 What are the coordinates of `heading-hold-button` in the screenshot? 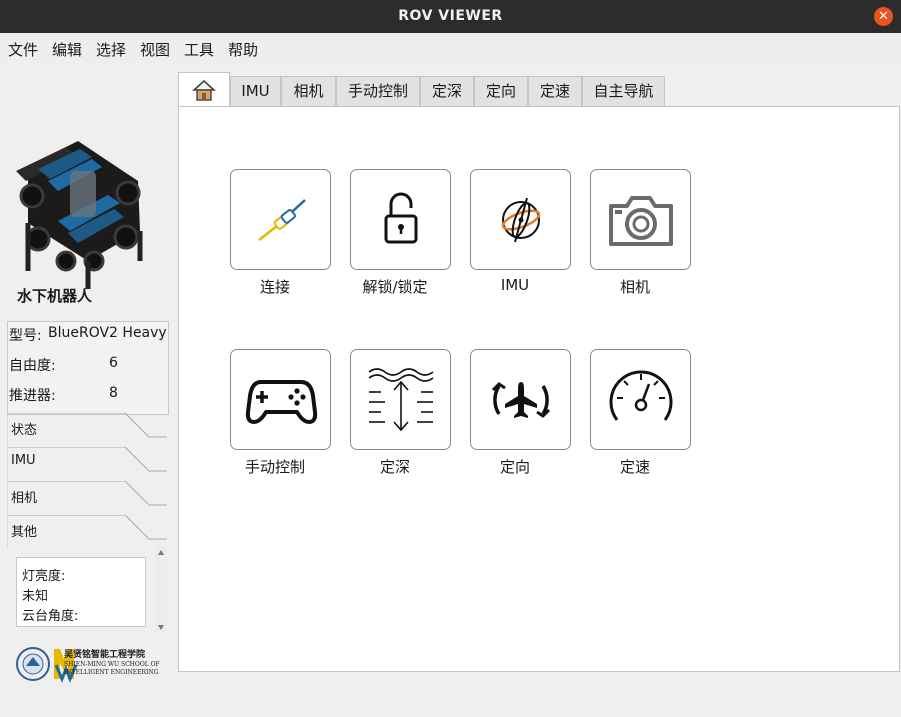 It's located at (520, 399).